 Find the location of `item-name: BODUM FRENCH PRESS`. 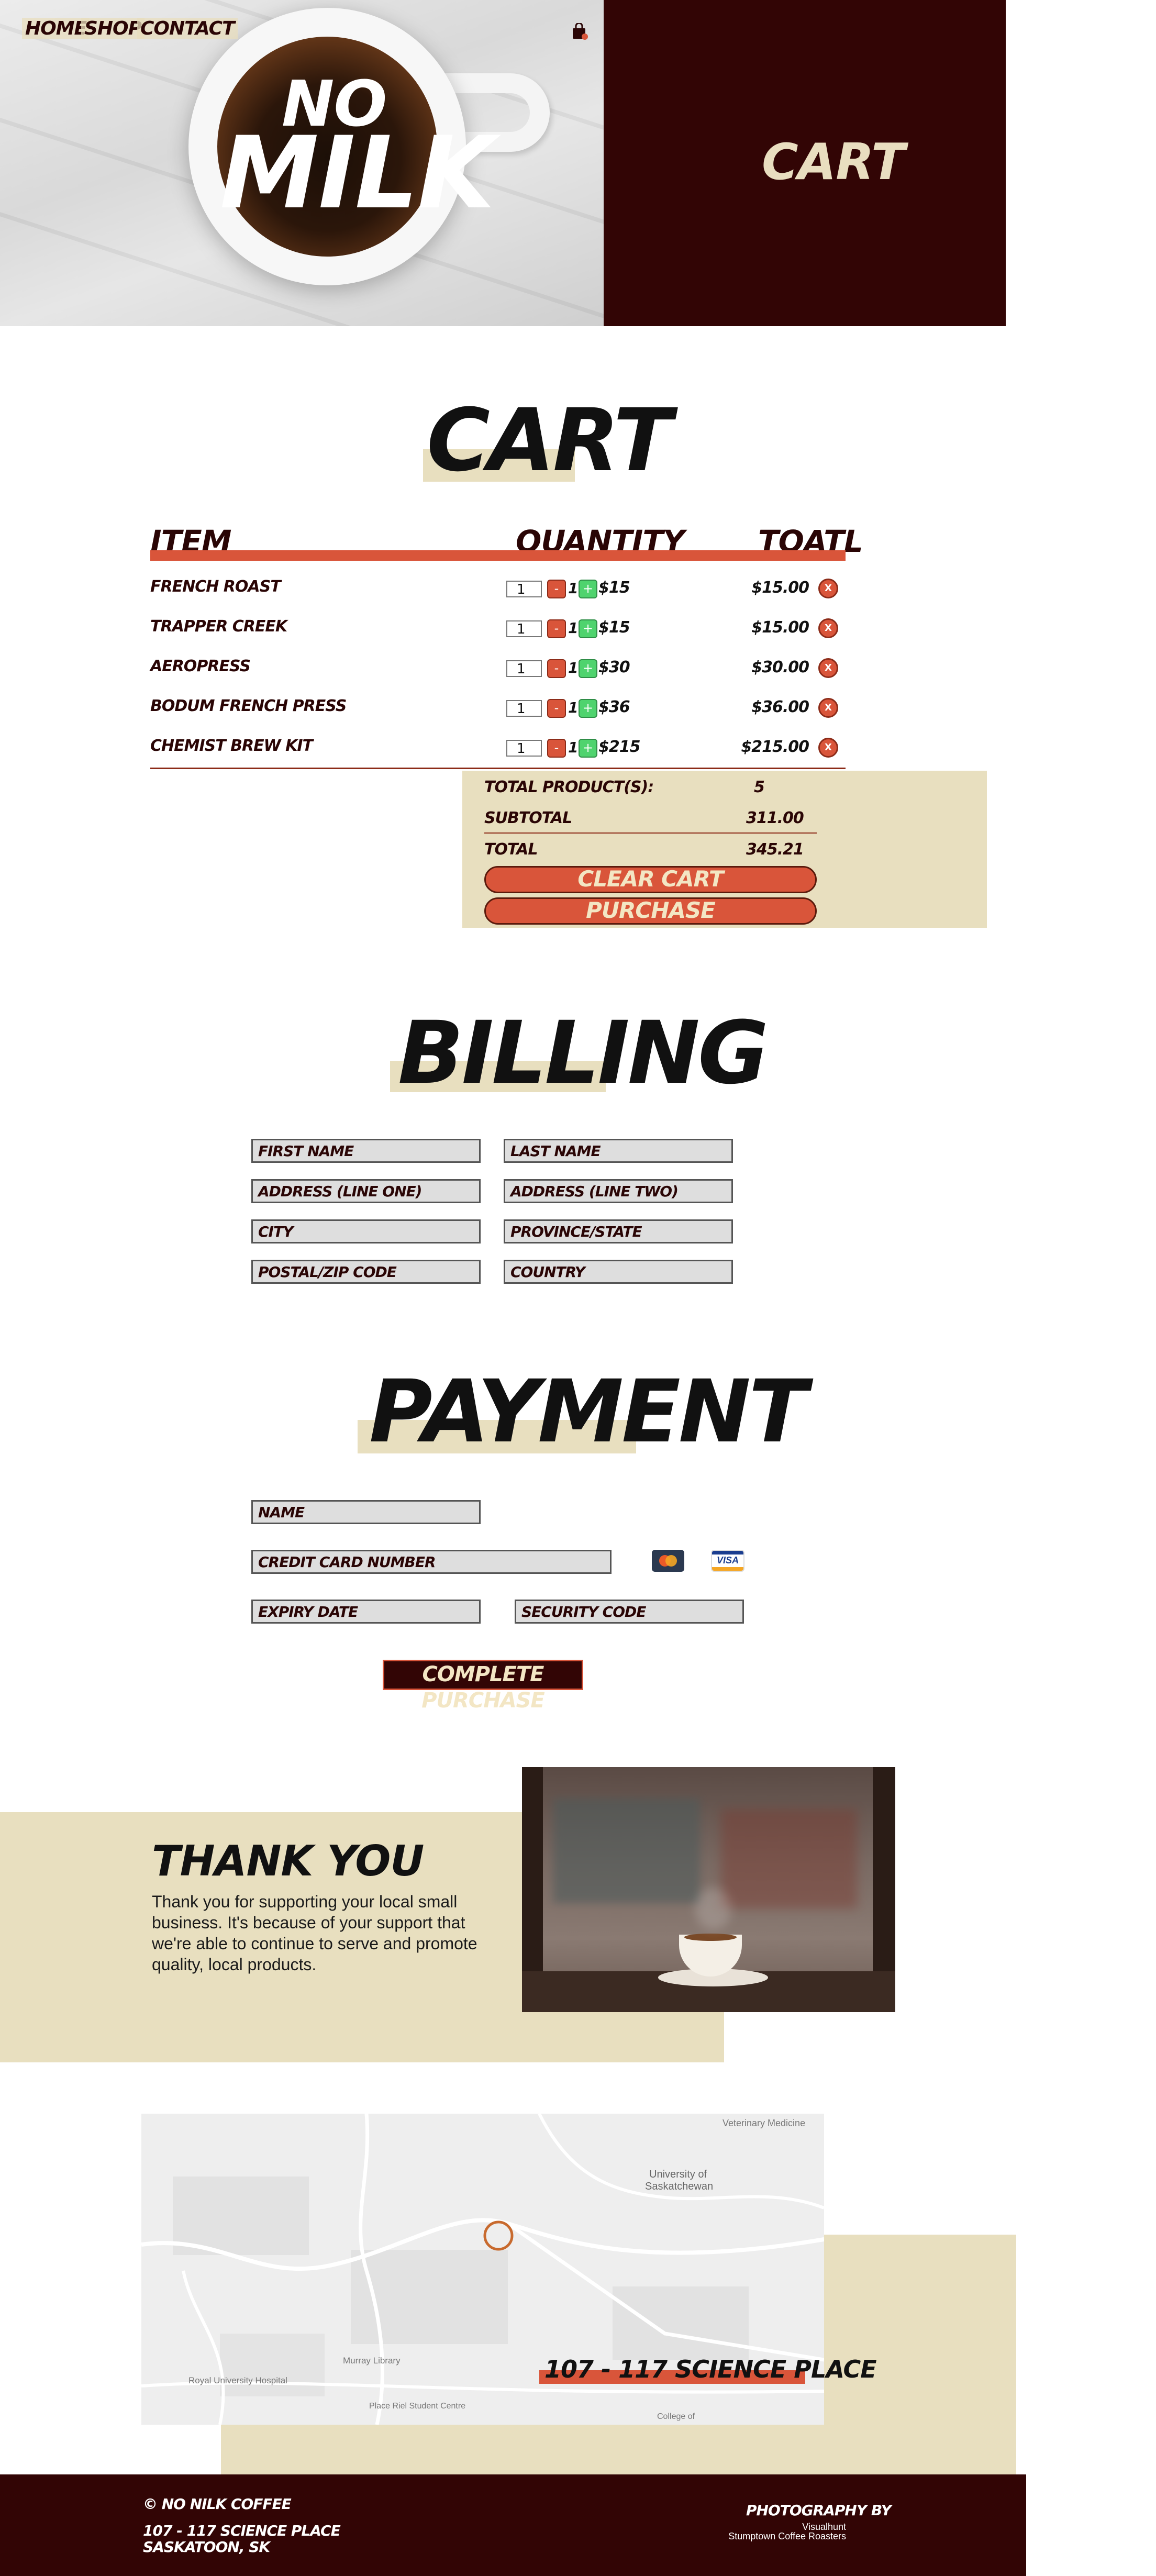

item-name: BODUM FRENCH PRESS is located at coordinates (248, 706).